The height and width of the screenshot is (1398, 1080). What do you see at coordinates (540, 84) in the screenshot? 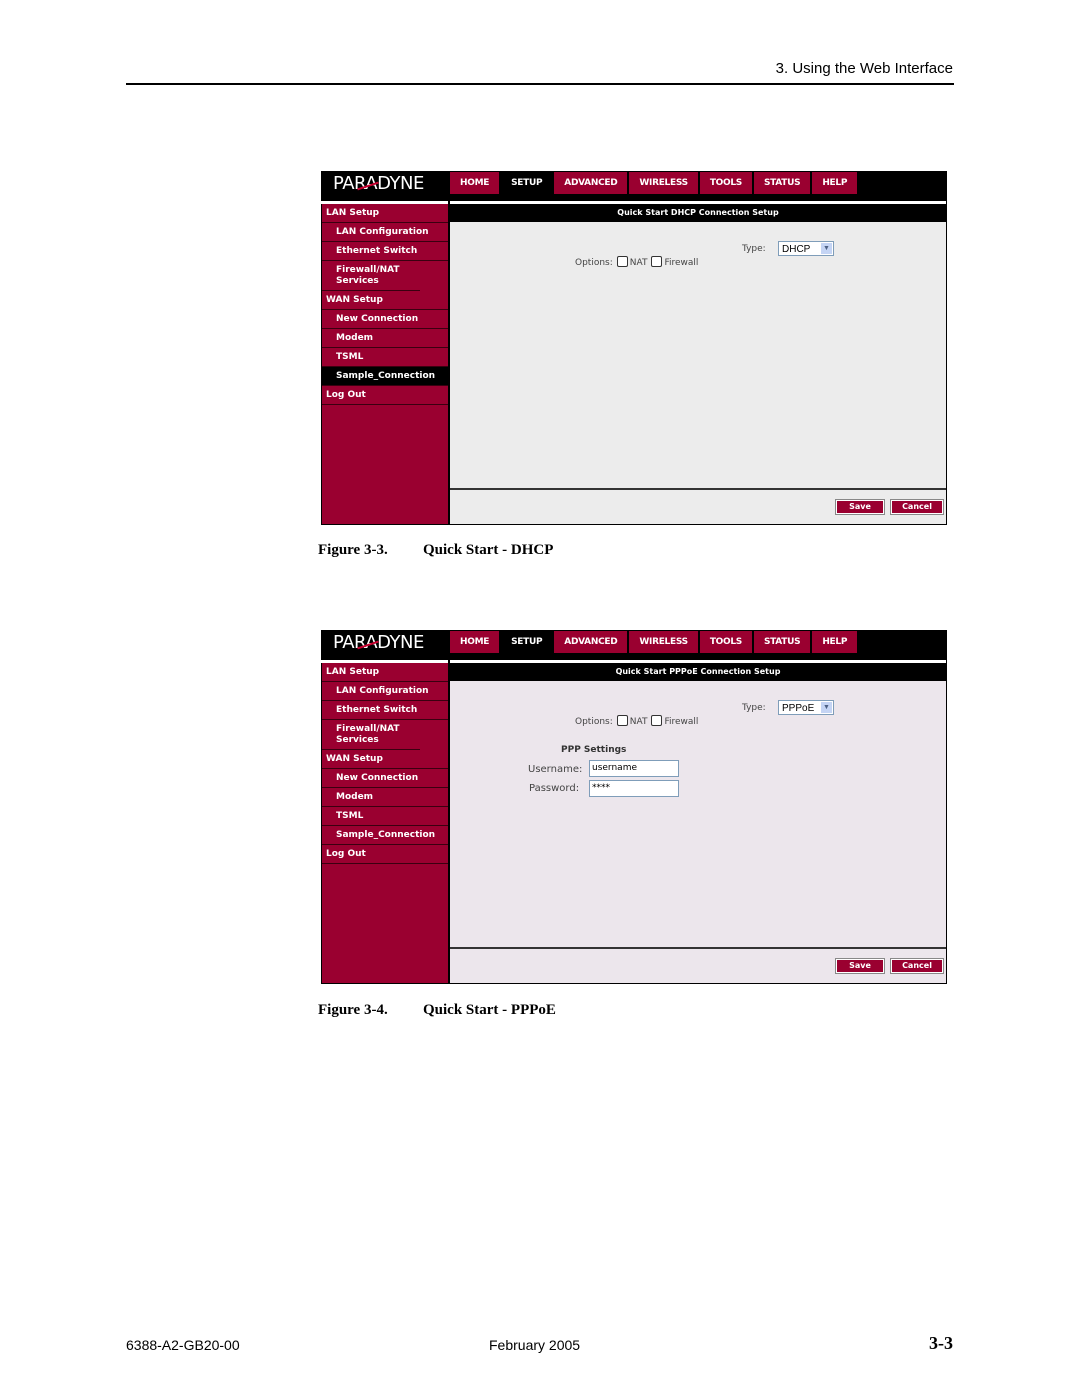
I see `header-rule` at bounding box center [540, 84].